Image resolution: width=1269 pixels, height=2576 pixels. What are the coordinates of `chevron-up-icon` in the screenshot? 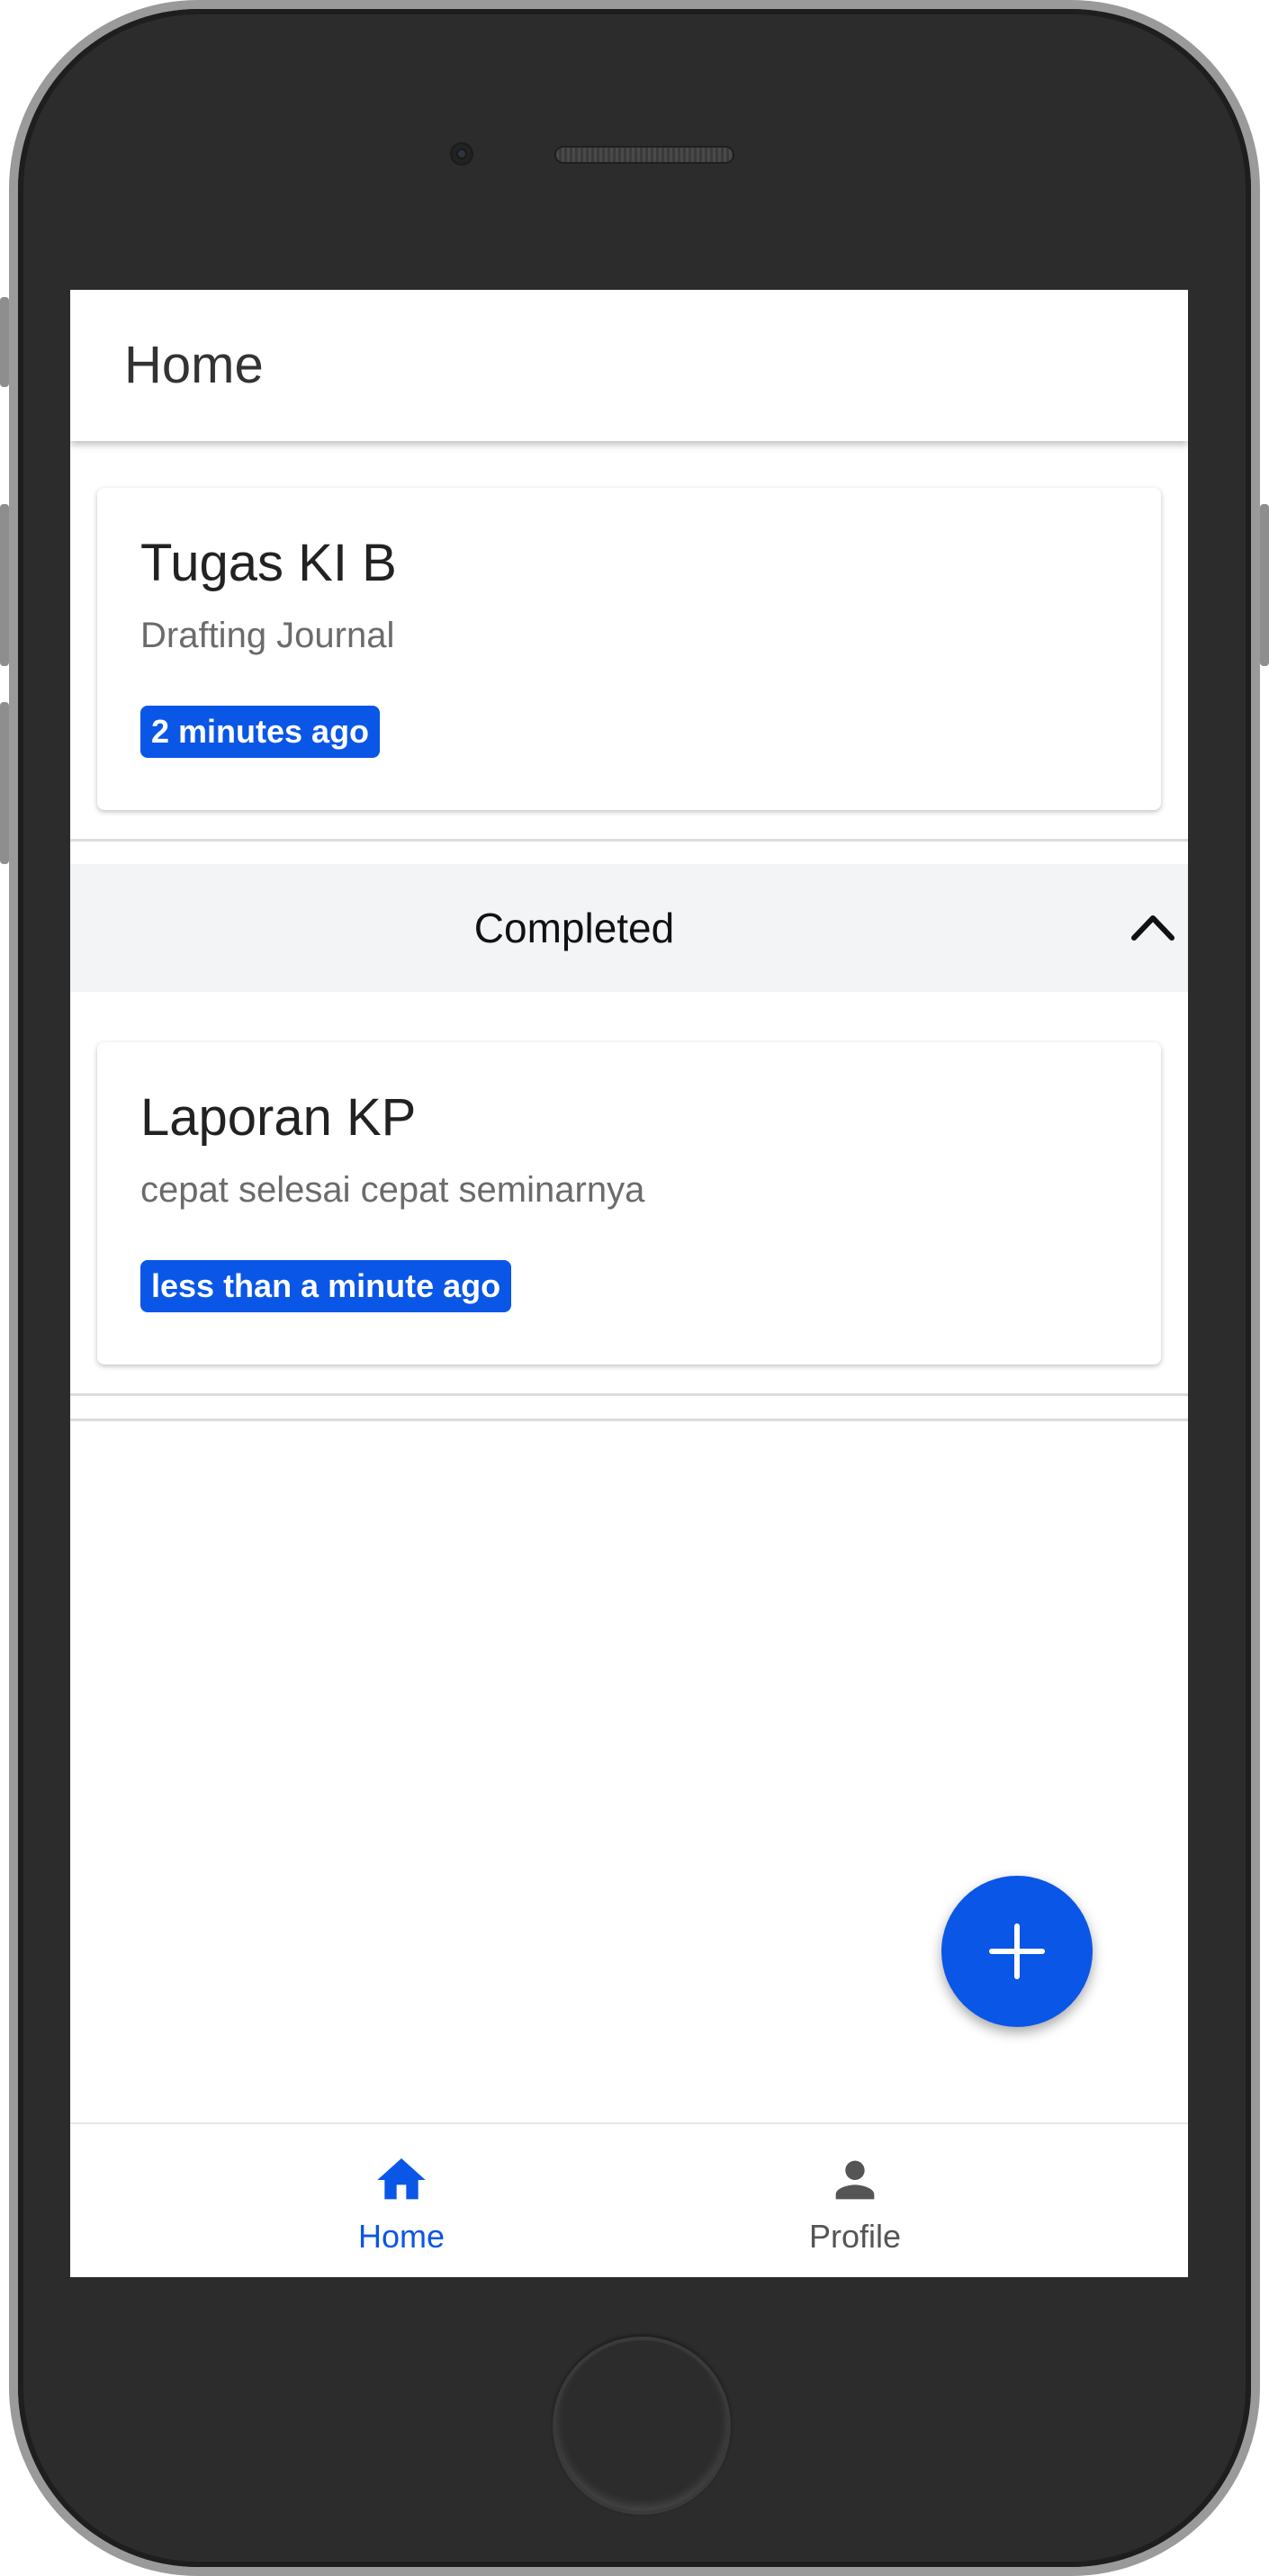 It's located at (1153, 927).